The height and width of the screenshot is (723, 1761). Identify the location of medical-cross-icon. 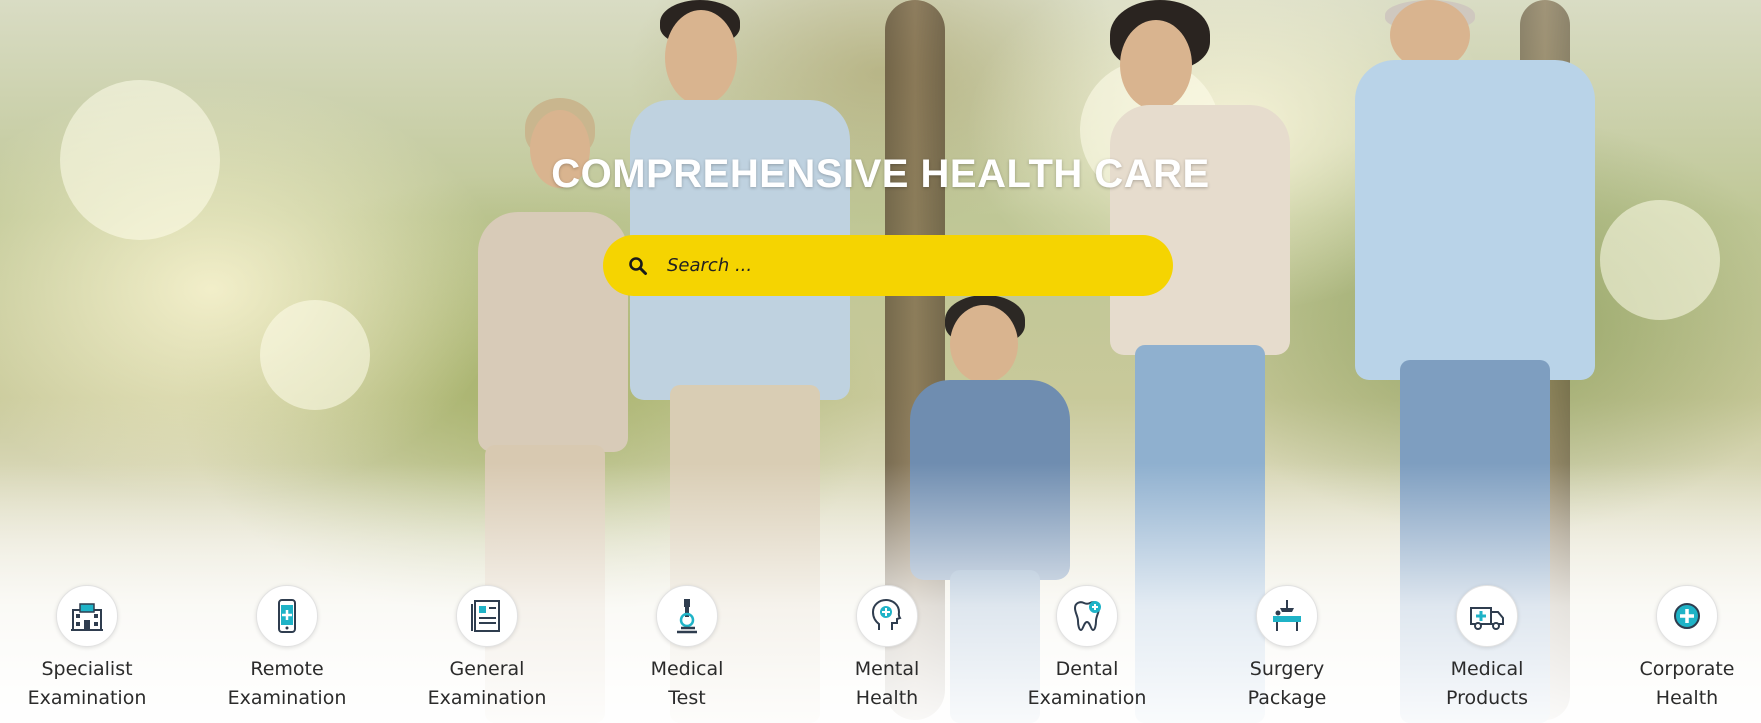
(1687, 616).